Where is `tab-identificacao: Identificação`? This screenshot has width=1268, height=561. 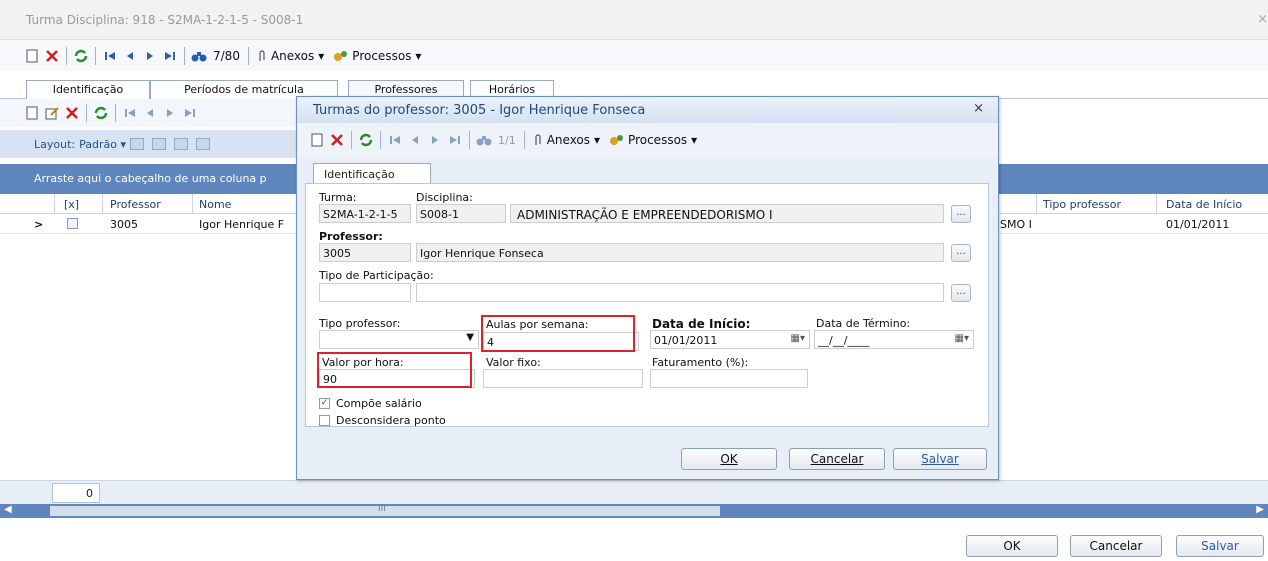 tab-identificacao: Identificação is located at coordinates (88, 89).